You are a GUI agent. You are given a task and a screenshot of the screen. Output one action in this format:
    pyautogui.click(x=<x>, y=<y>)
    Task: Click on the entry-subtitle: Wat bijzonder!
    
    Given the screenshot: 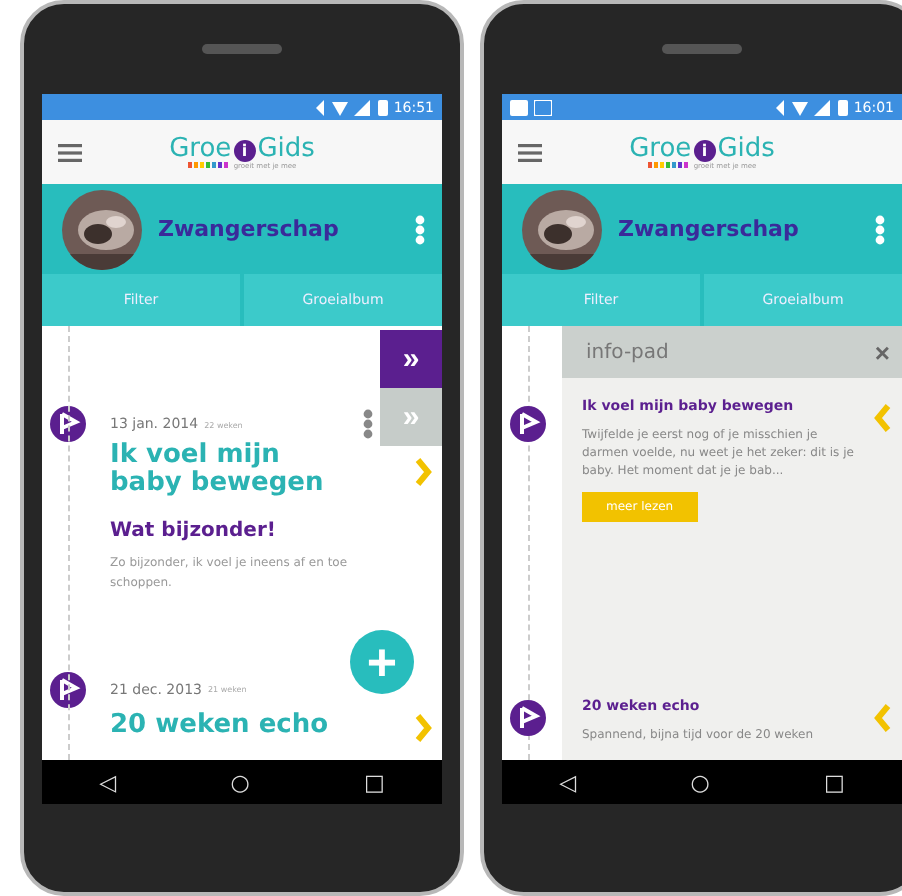 What is the action you would take?
    pyautogui.click(x=194, y=531)
    